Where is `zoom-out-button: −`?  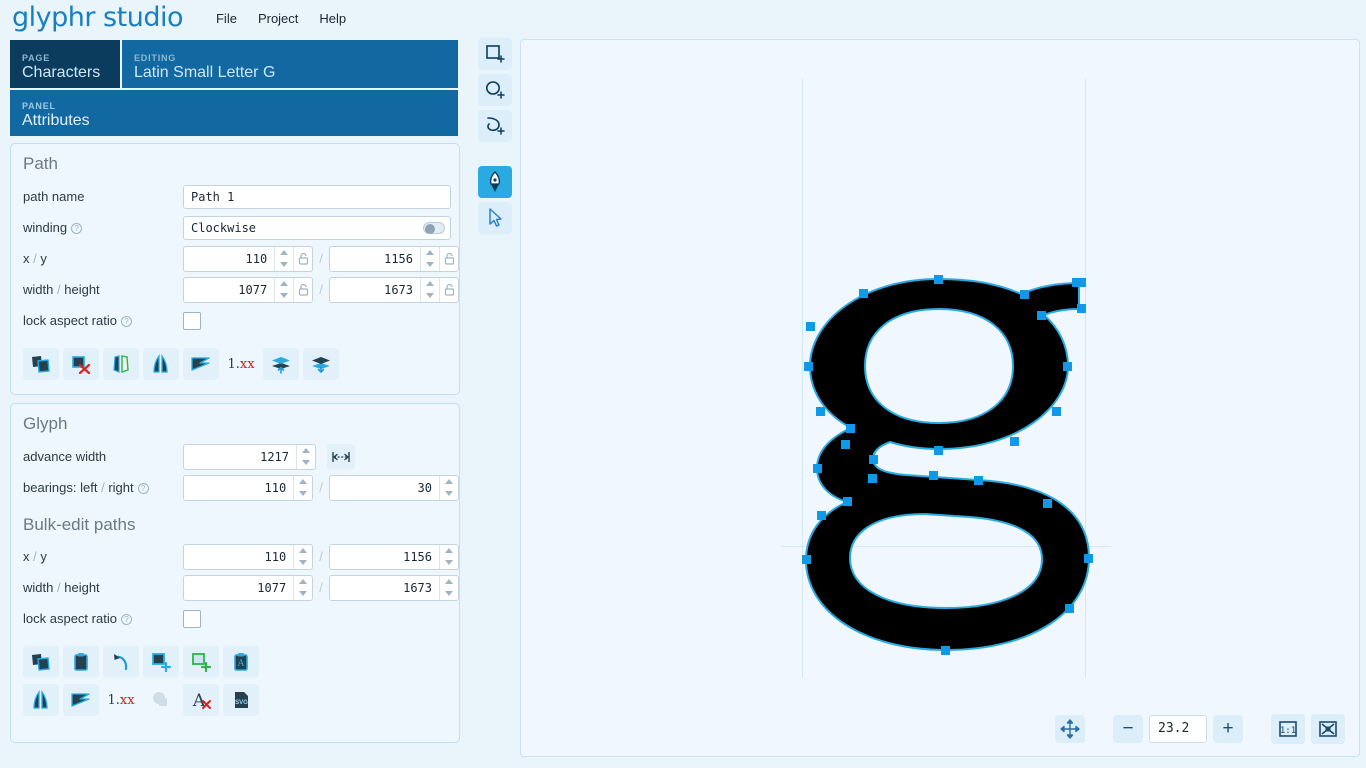 zoom-out-button: − is located at coordinates (1128, 729).